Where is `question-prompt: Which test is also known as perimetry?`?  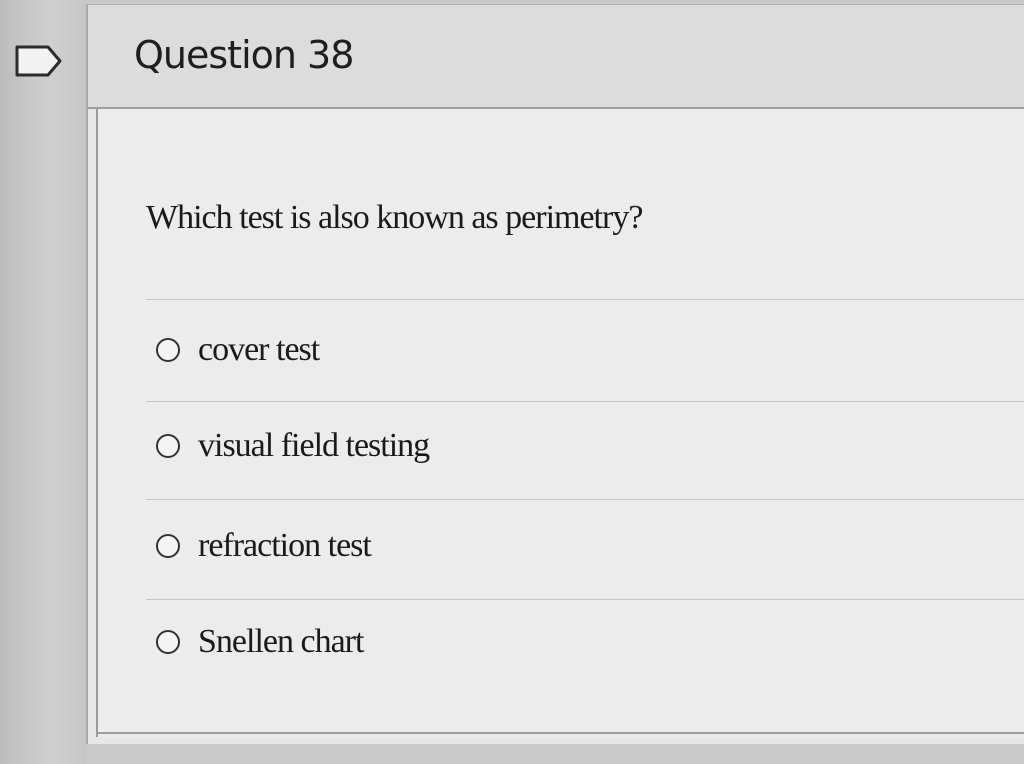 question-prompt: Which test is also known as perimetry? is located at coordinates (394, 217).